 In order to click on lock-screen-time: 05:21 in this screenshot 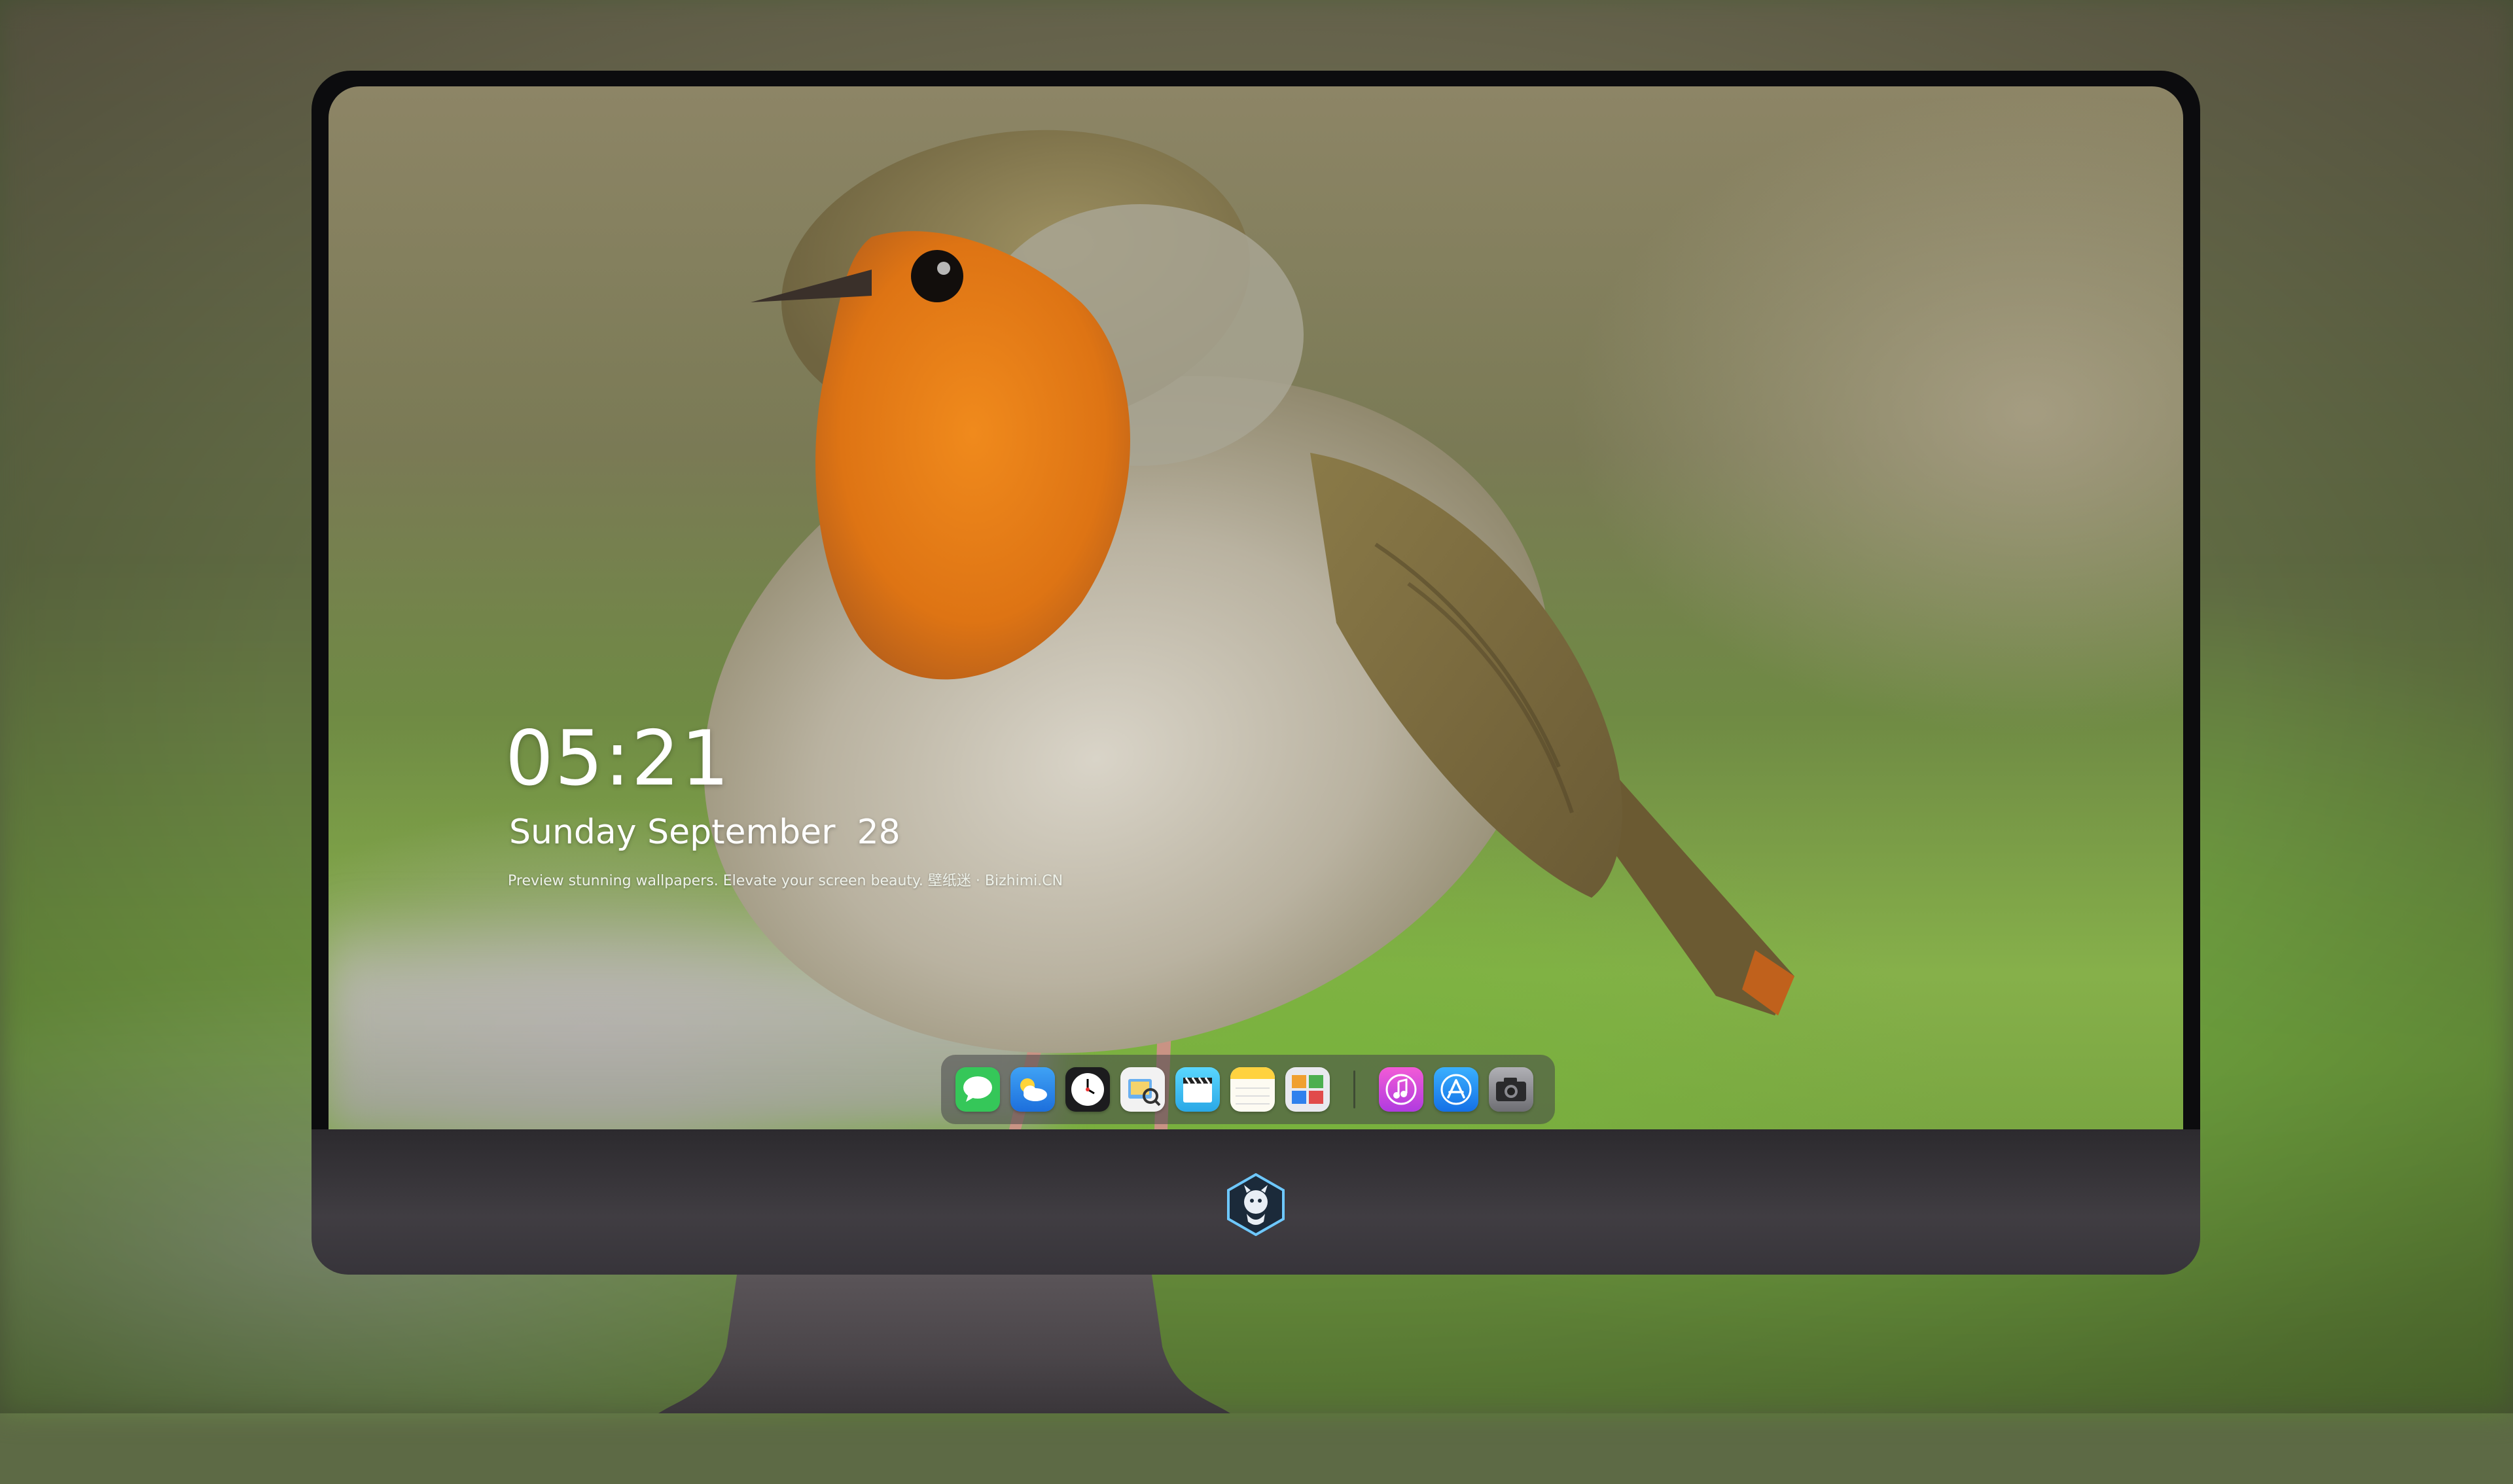, I will do `click(618, 759)`.